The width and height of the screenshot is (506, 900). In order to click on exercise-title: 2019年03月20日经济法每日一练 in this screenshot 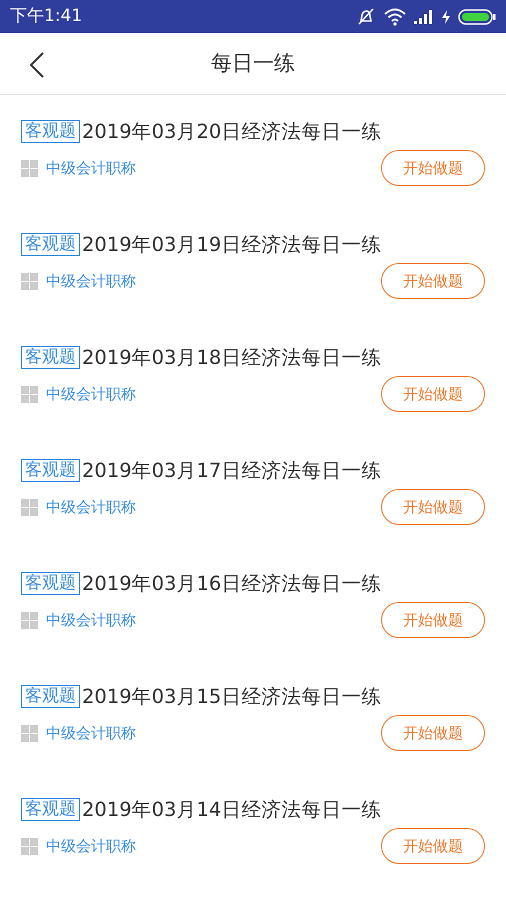, I will do `click(232, 131)`.